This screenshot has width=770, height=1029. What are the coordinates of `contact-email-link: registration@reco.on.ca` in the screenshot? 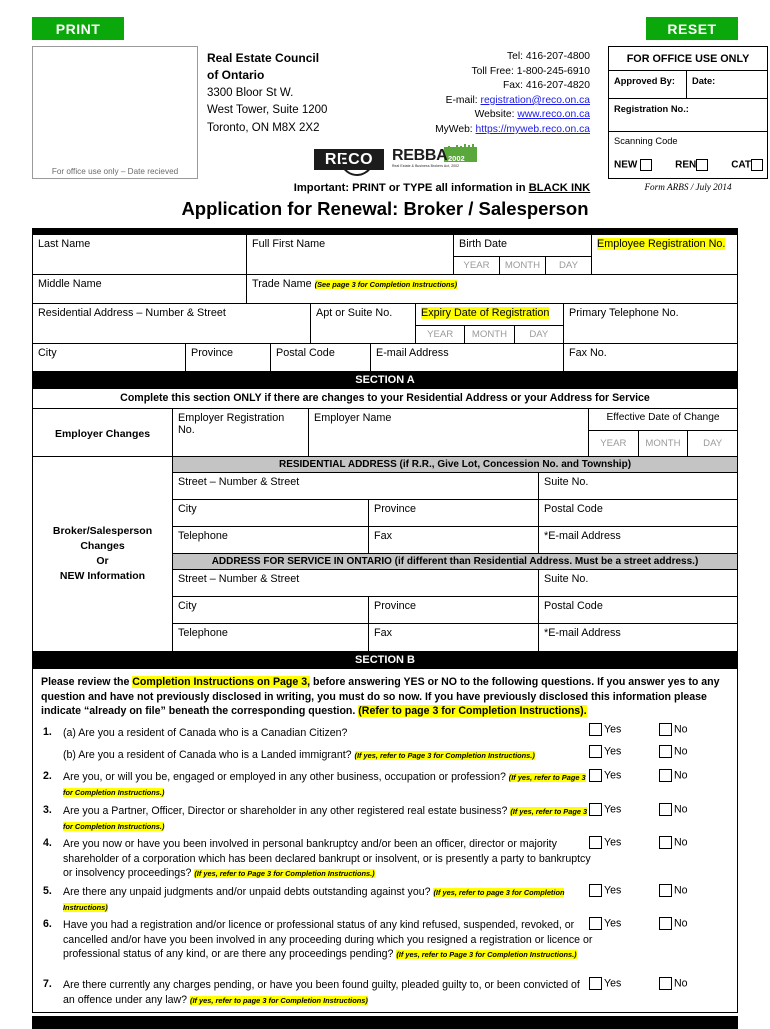 It's located at (535, 100).